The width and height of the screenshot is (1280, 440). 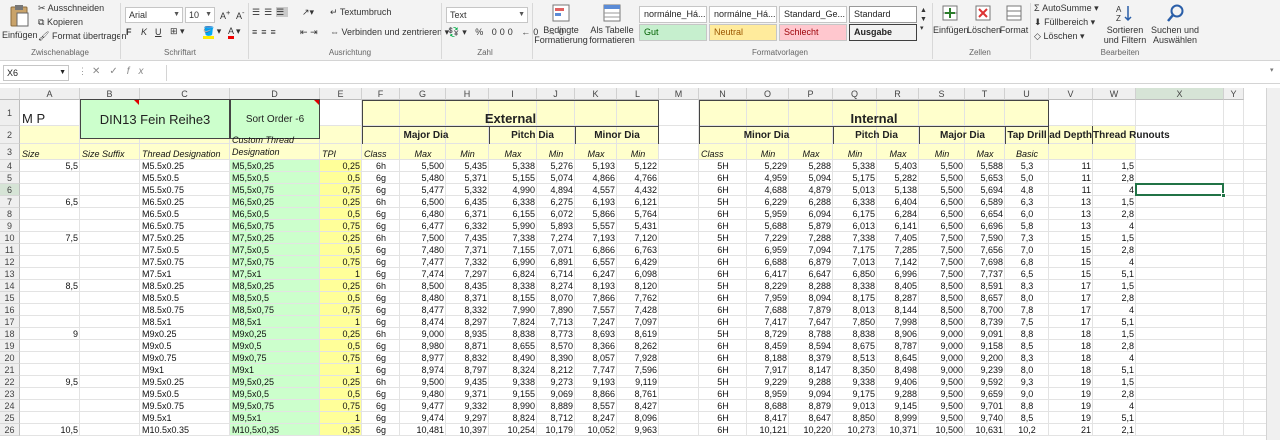 What do you see at coordinates (723, 418) in the screenshot?
I see `cell-n2-row-25: 6H` at bounding box center [723, 418].